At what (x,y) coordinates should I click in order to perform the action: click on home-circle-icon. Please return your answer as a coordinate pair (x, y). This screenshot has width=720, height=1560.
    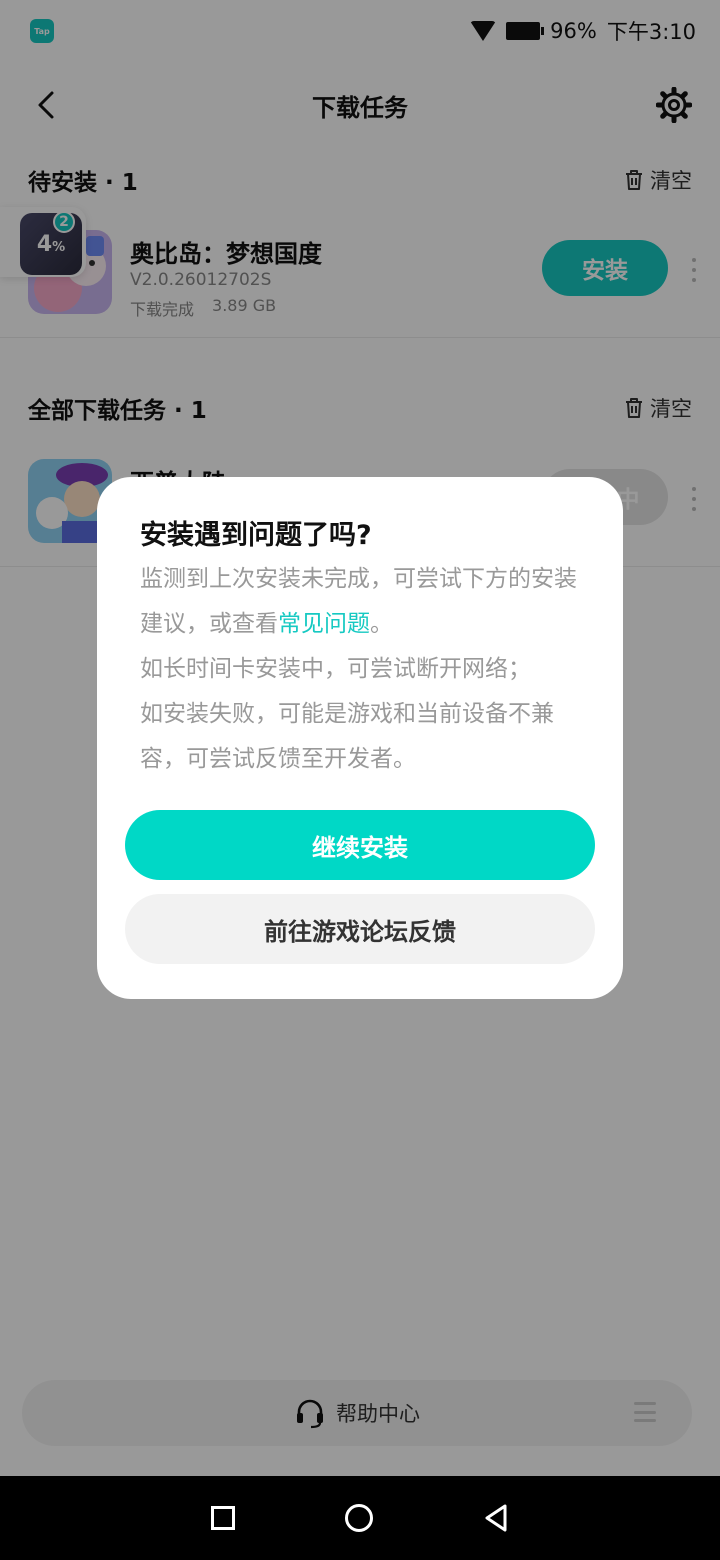
    Looking at the image, I should click on (359, 1518).